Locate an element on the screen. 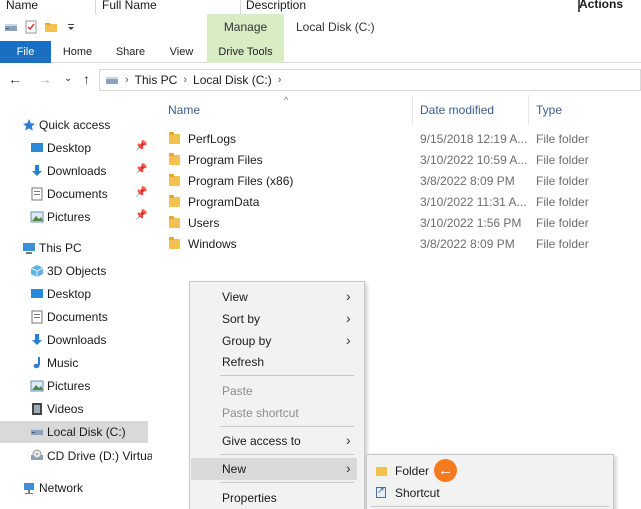  bg-col-divider is located at coordinates (95, 7).